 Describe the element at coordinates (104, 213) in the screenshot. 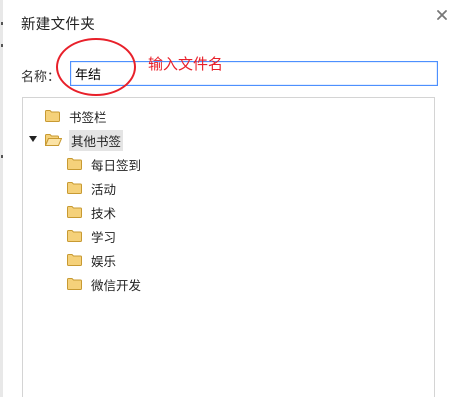

I see `tree-item-label: 技术` at that location.